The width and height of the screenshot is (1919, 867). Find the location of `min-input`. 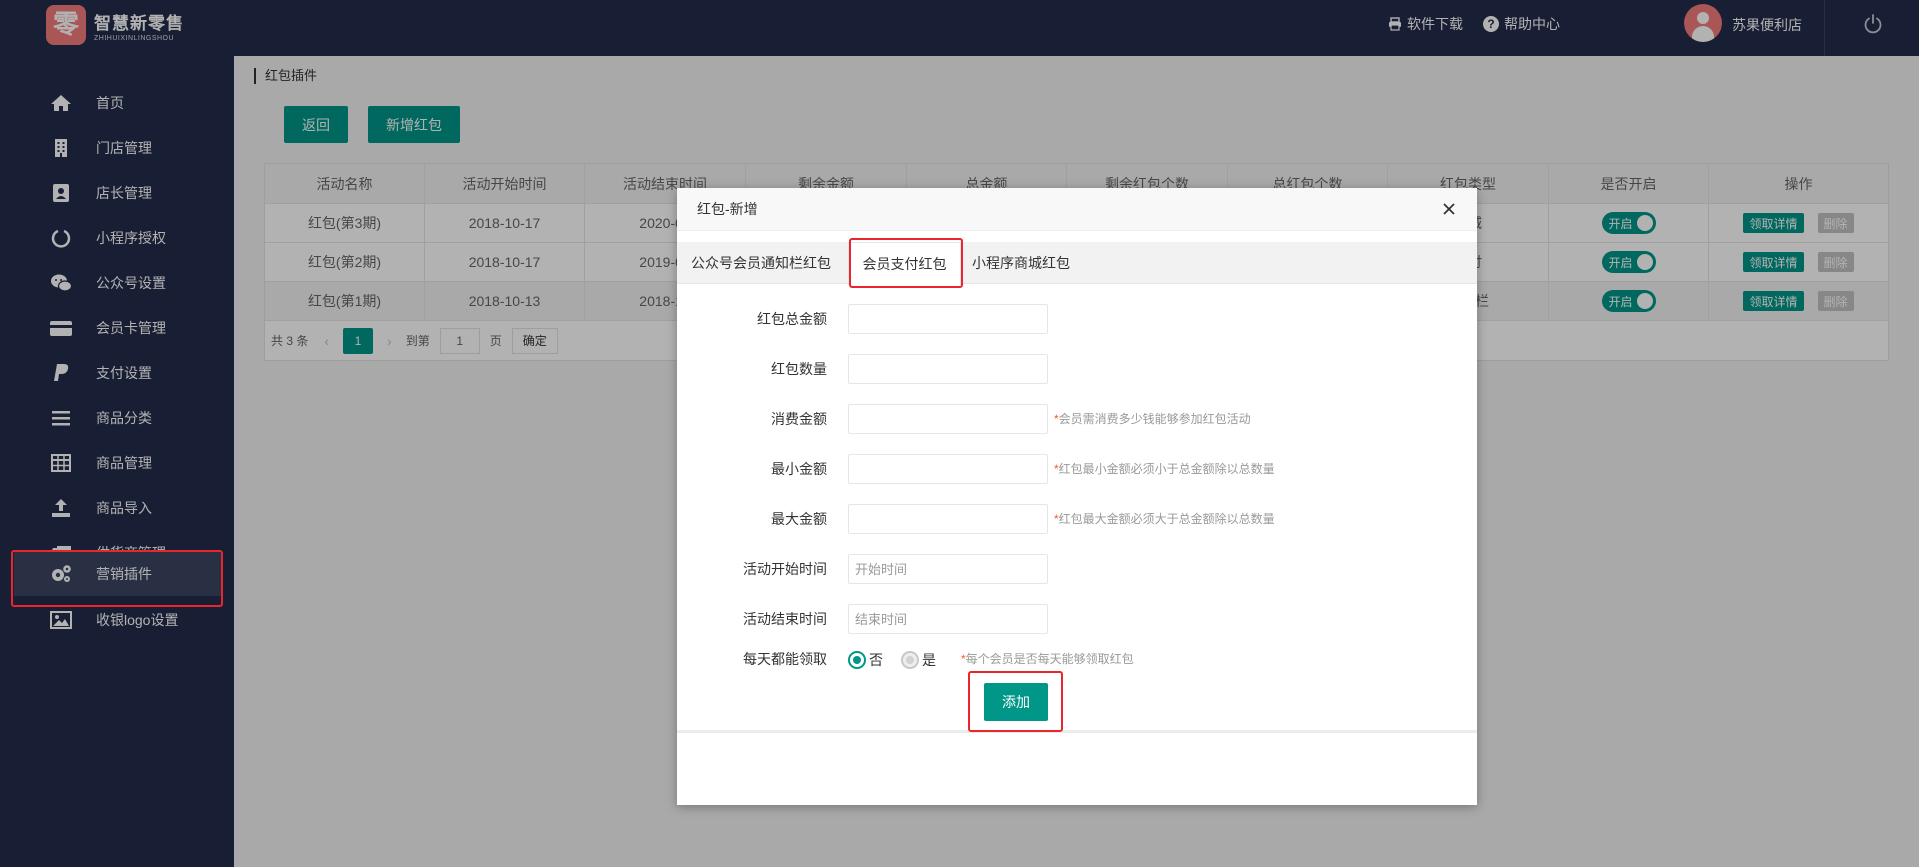

min-input is located at coordinates (948, 469).